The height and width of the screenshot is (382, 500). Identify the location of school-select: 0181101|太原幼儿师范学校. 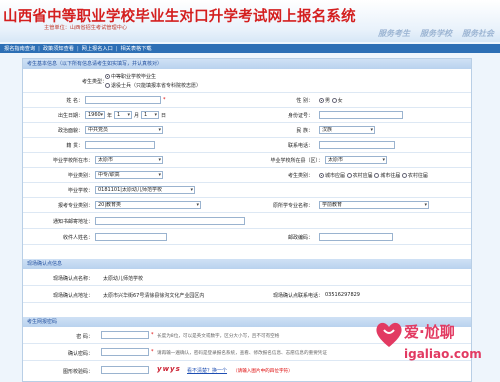
(145, 190).